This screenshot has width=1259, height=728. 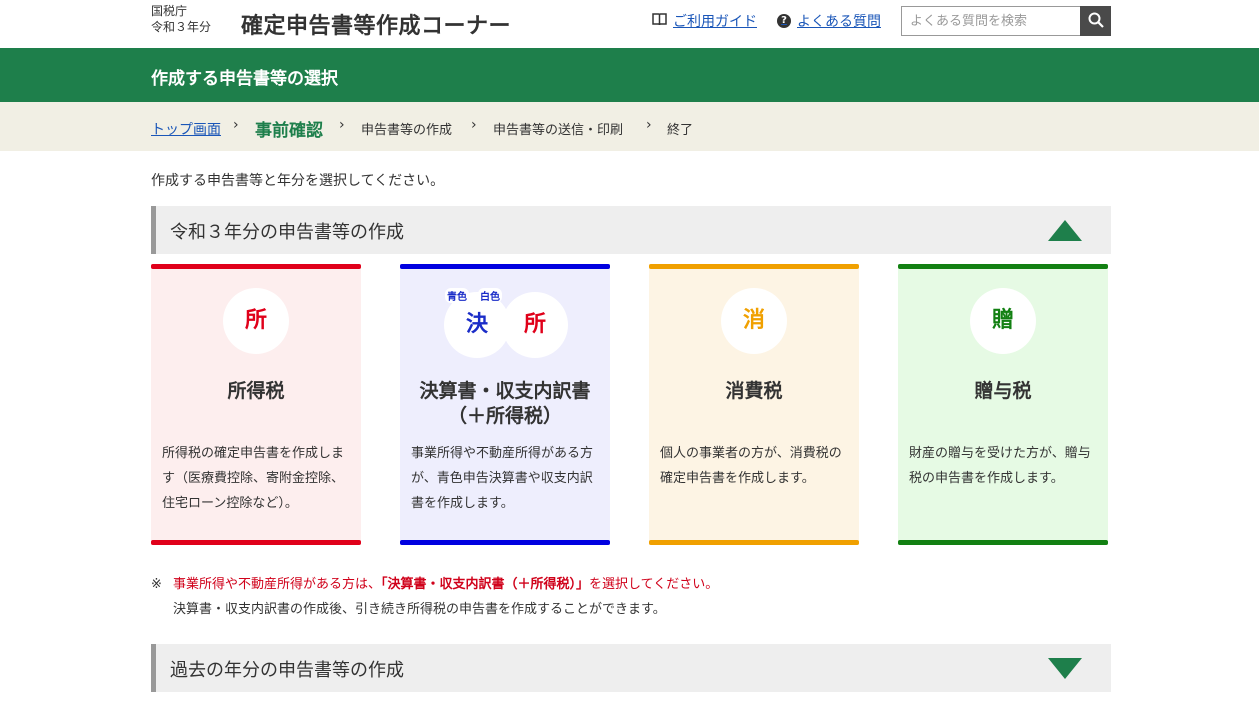 What do you see at coordinates (181, 19) in the screenshot?
I see `agency-label: 国税庁 令和３年分` at bounding box center [181, 19].